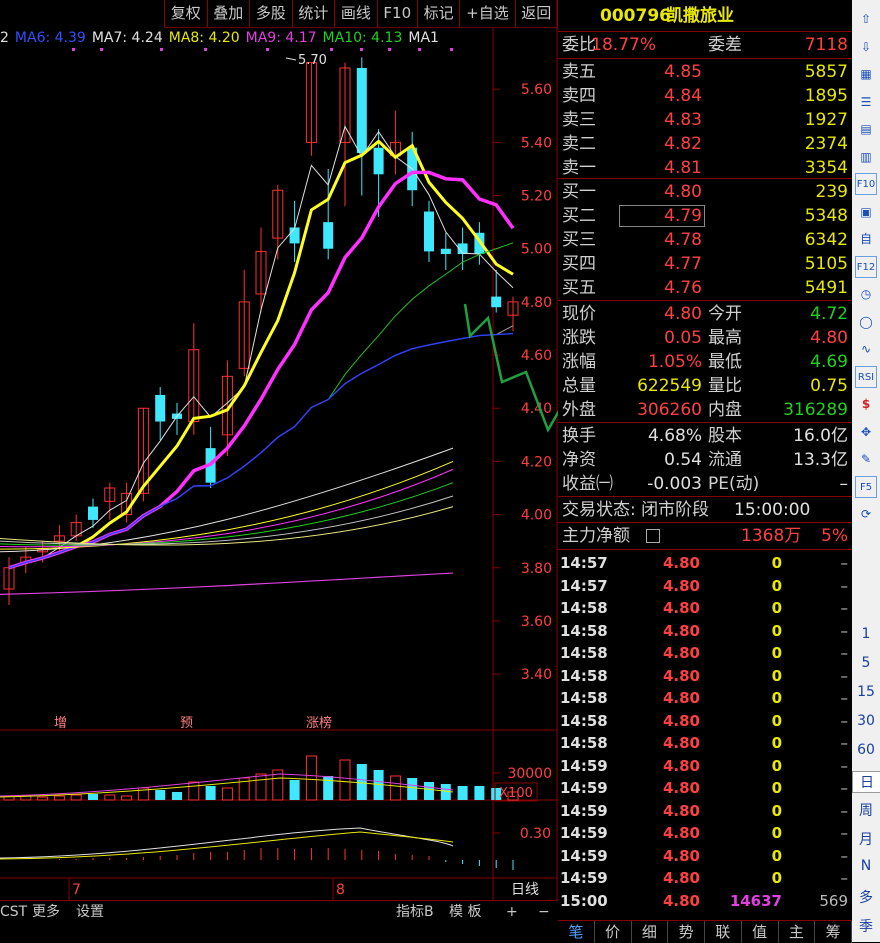 This screenshot has height=943, width=880. I want to click on price-tick: 4.60, so click(536, 356).